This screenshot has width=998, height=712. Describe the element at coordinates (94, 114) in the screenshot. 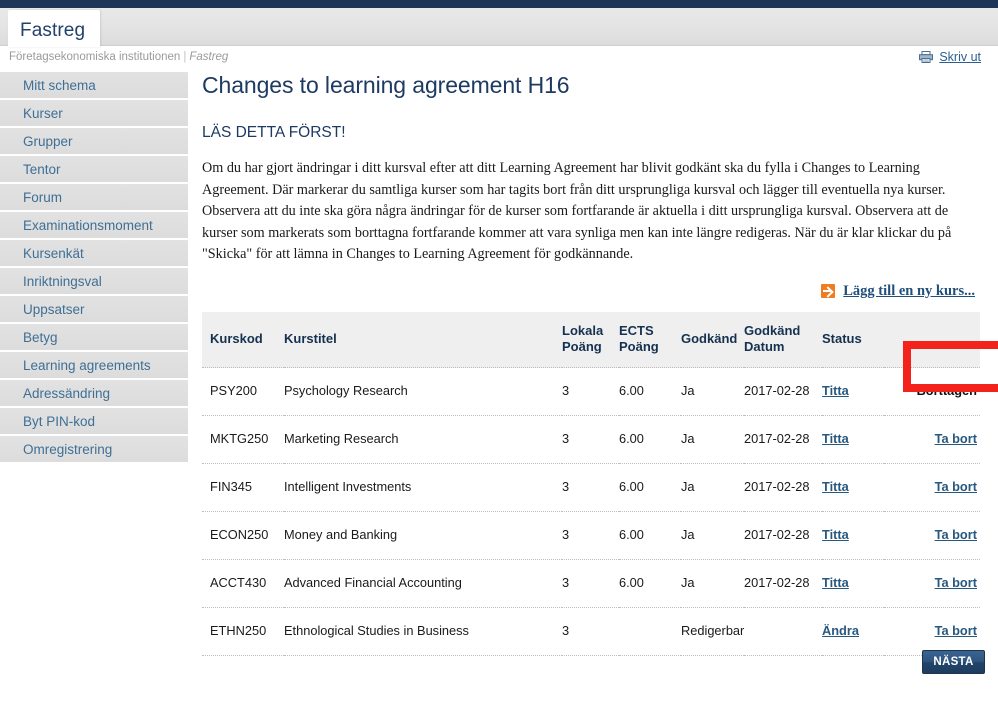

I see `sidebar-item-kurser: Kurser` at that location.